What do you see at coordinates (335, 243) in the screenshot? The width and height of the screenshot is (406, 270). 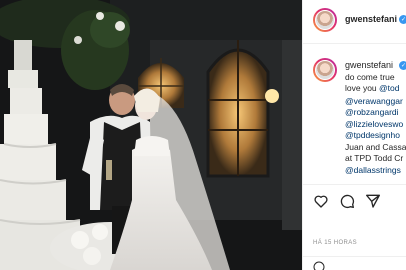 I see `post-timestamp: HÁ 15 HORAS` at bounding box center [335, 243].